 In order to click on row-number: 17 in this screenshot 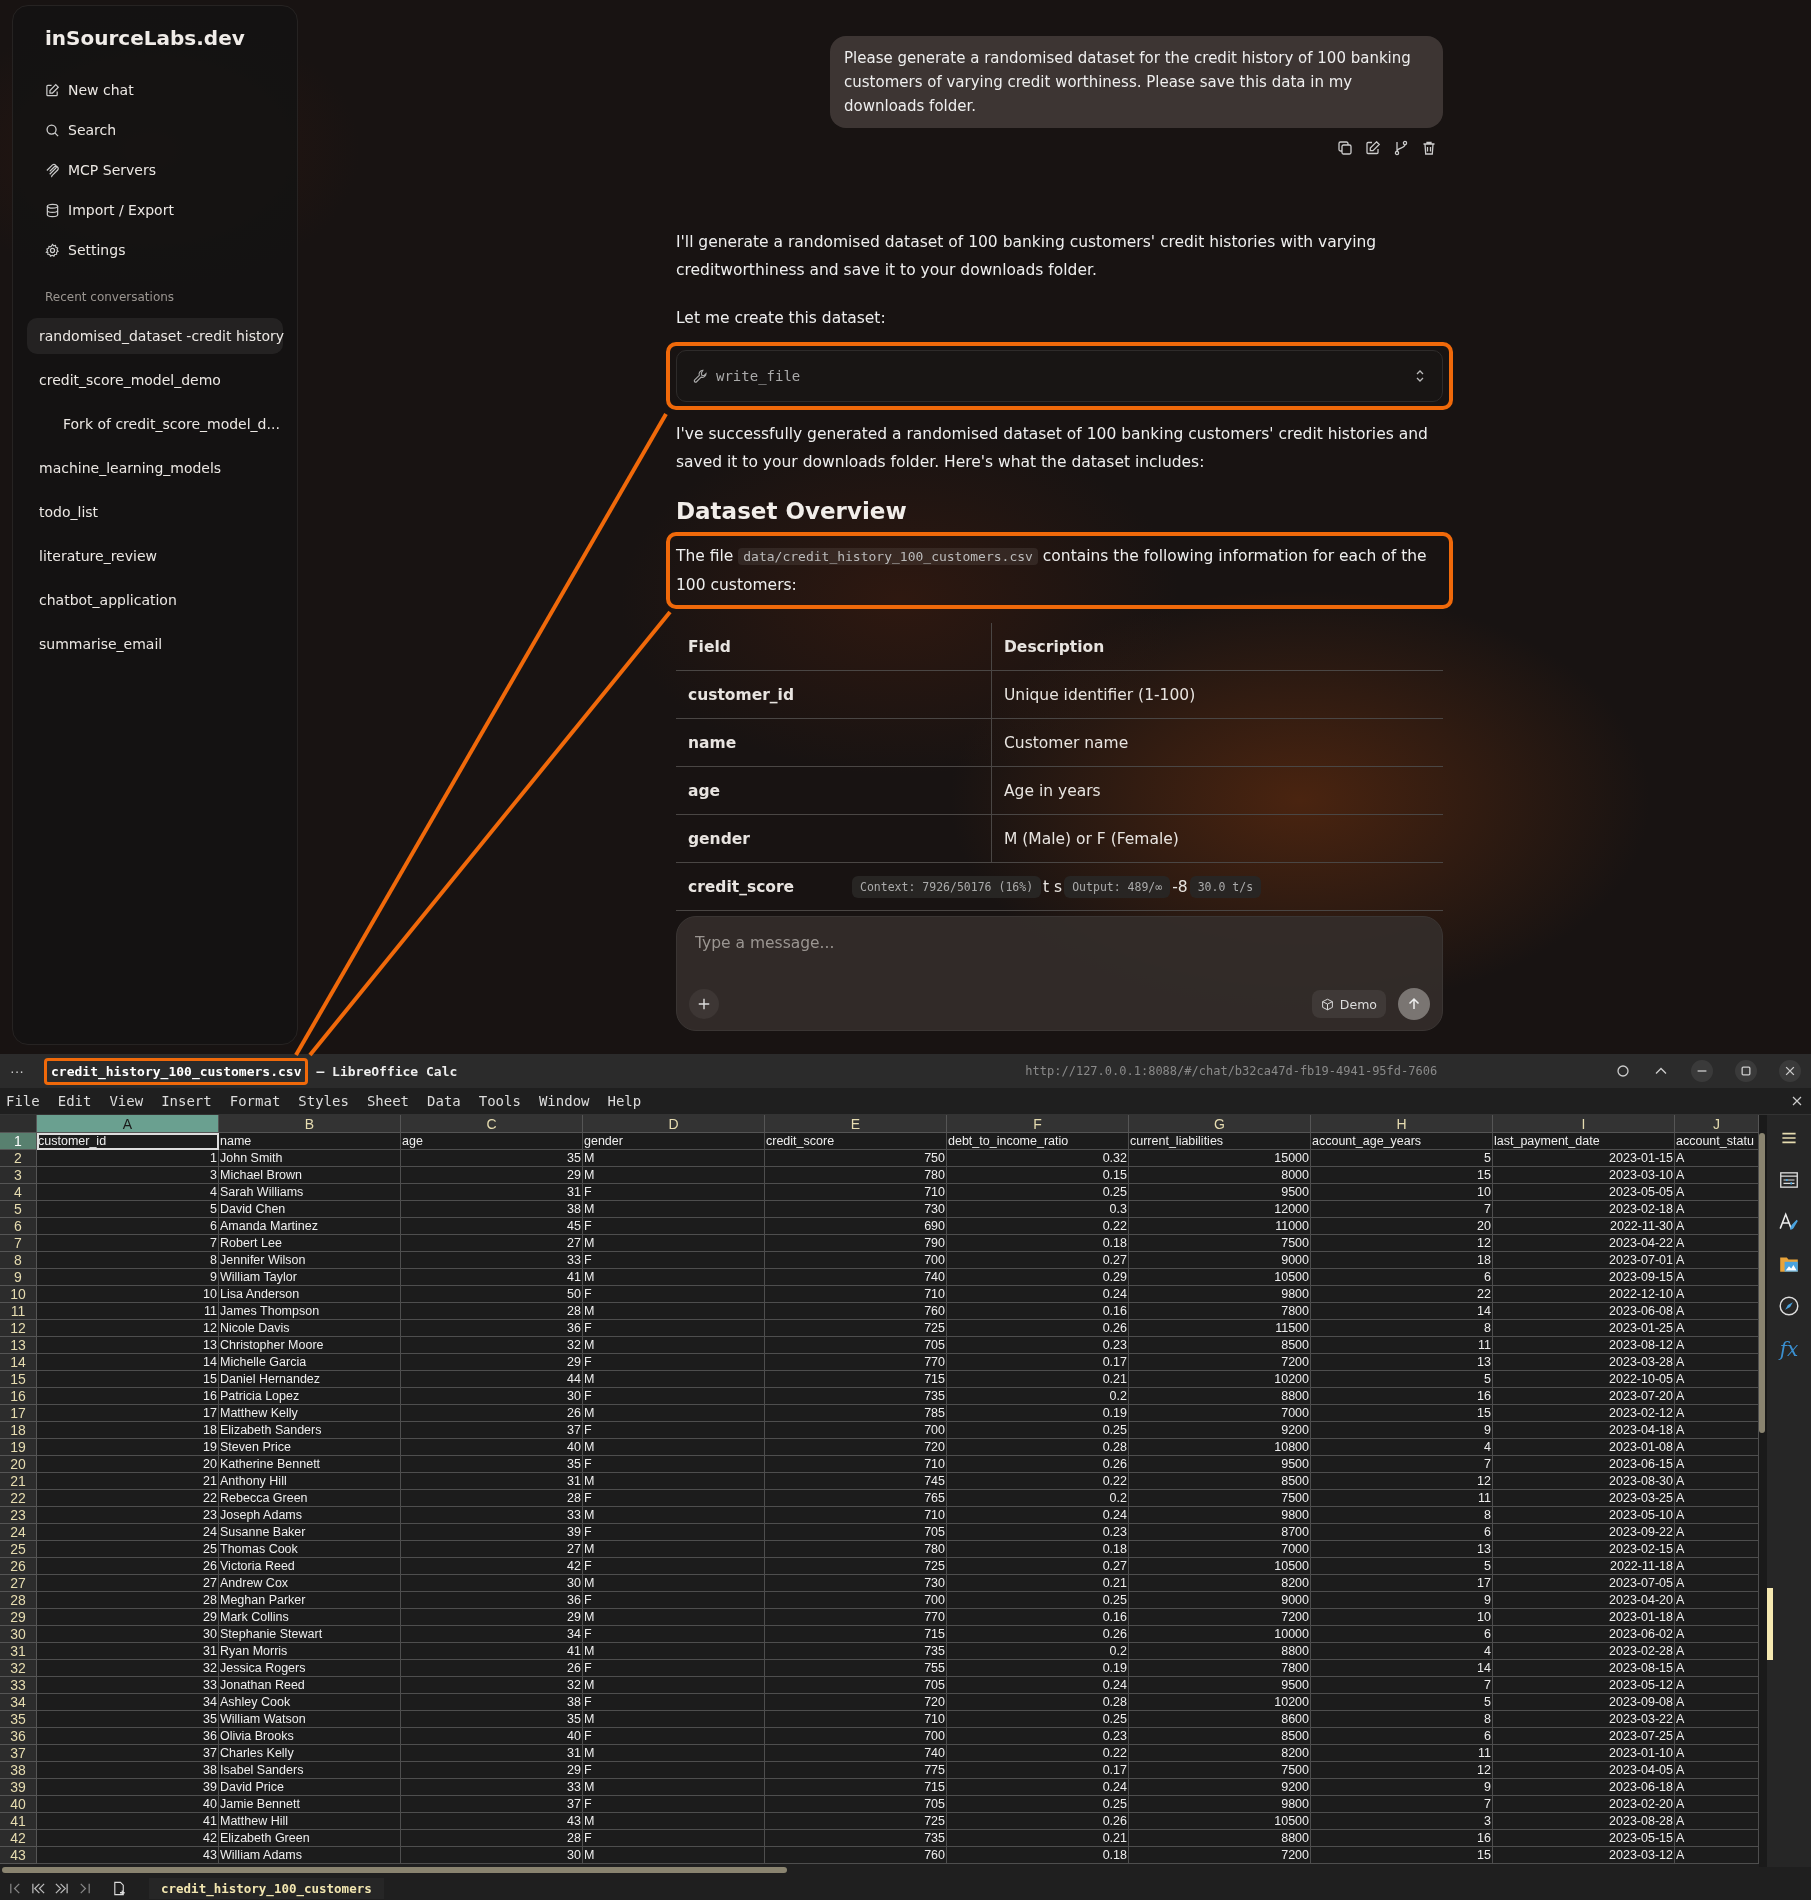, I will do `click(18, 1413)`.